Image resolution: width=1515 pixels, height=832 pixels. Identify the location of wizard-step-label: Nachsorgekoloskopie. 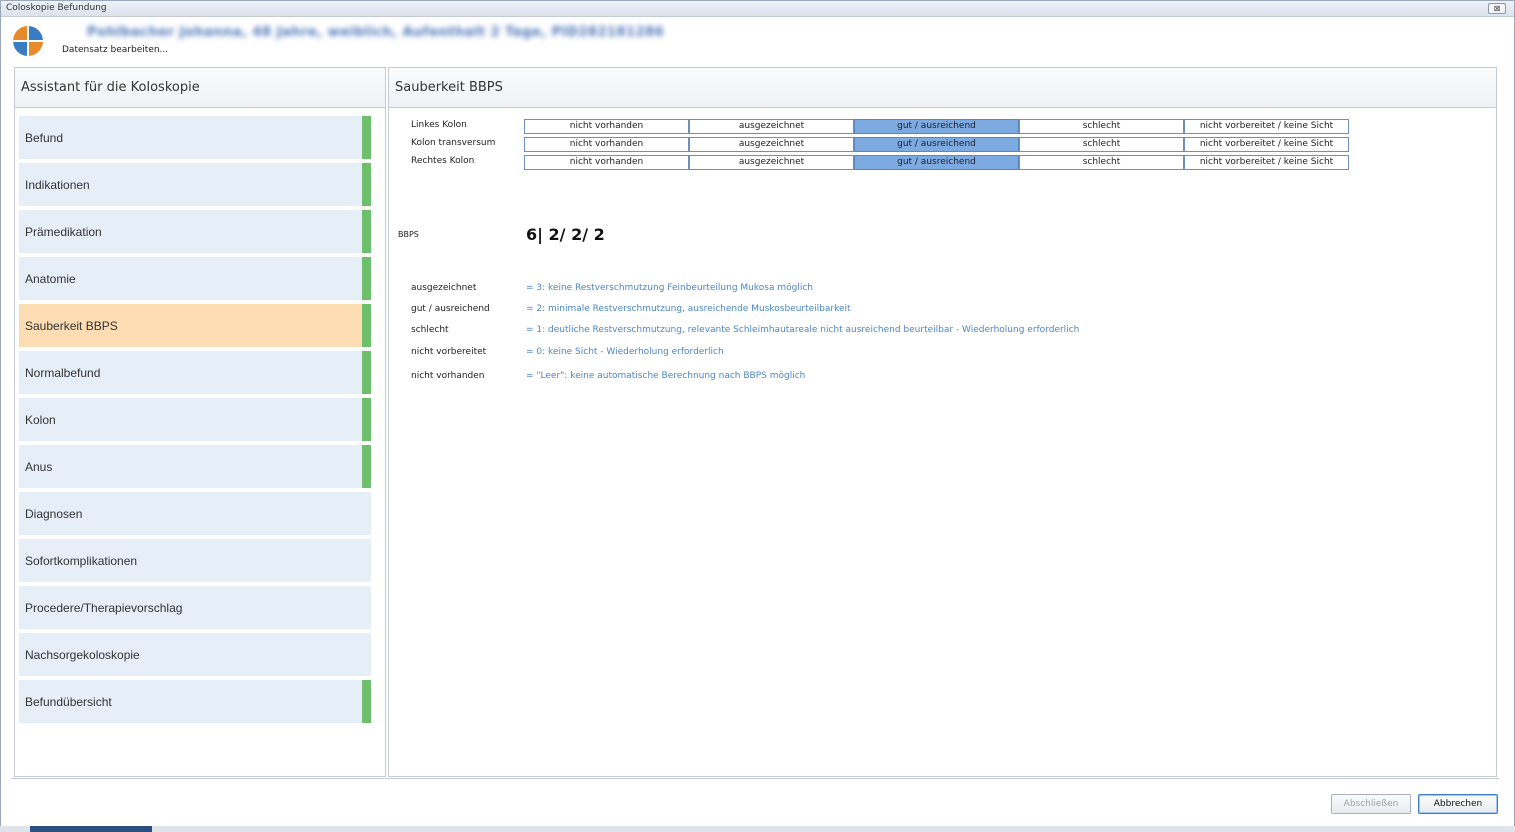
(82, 655).